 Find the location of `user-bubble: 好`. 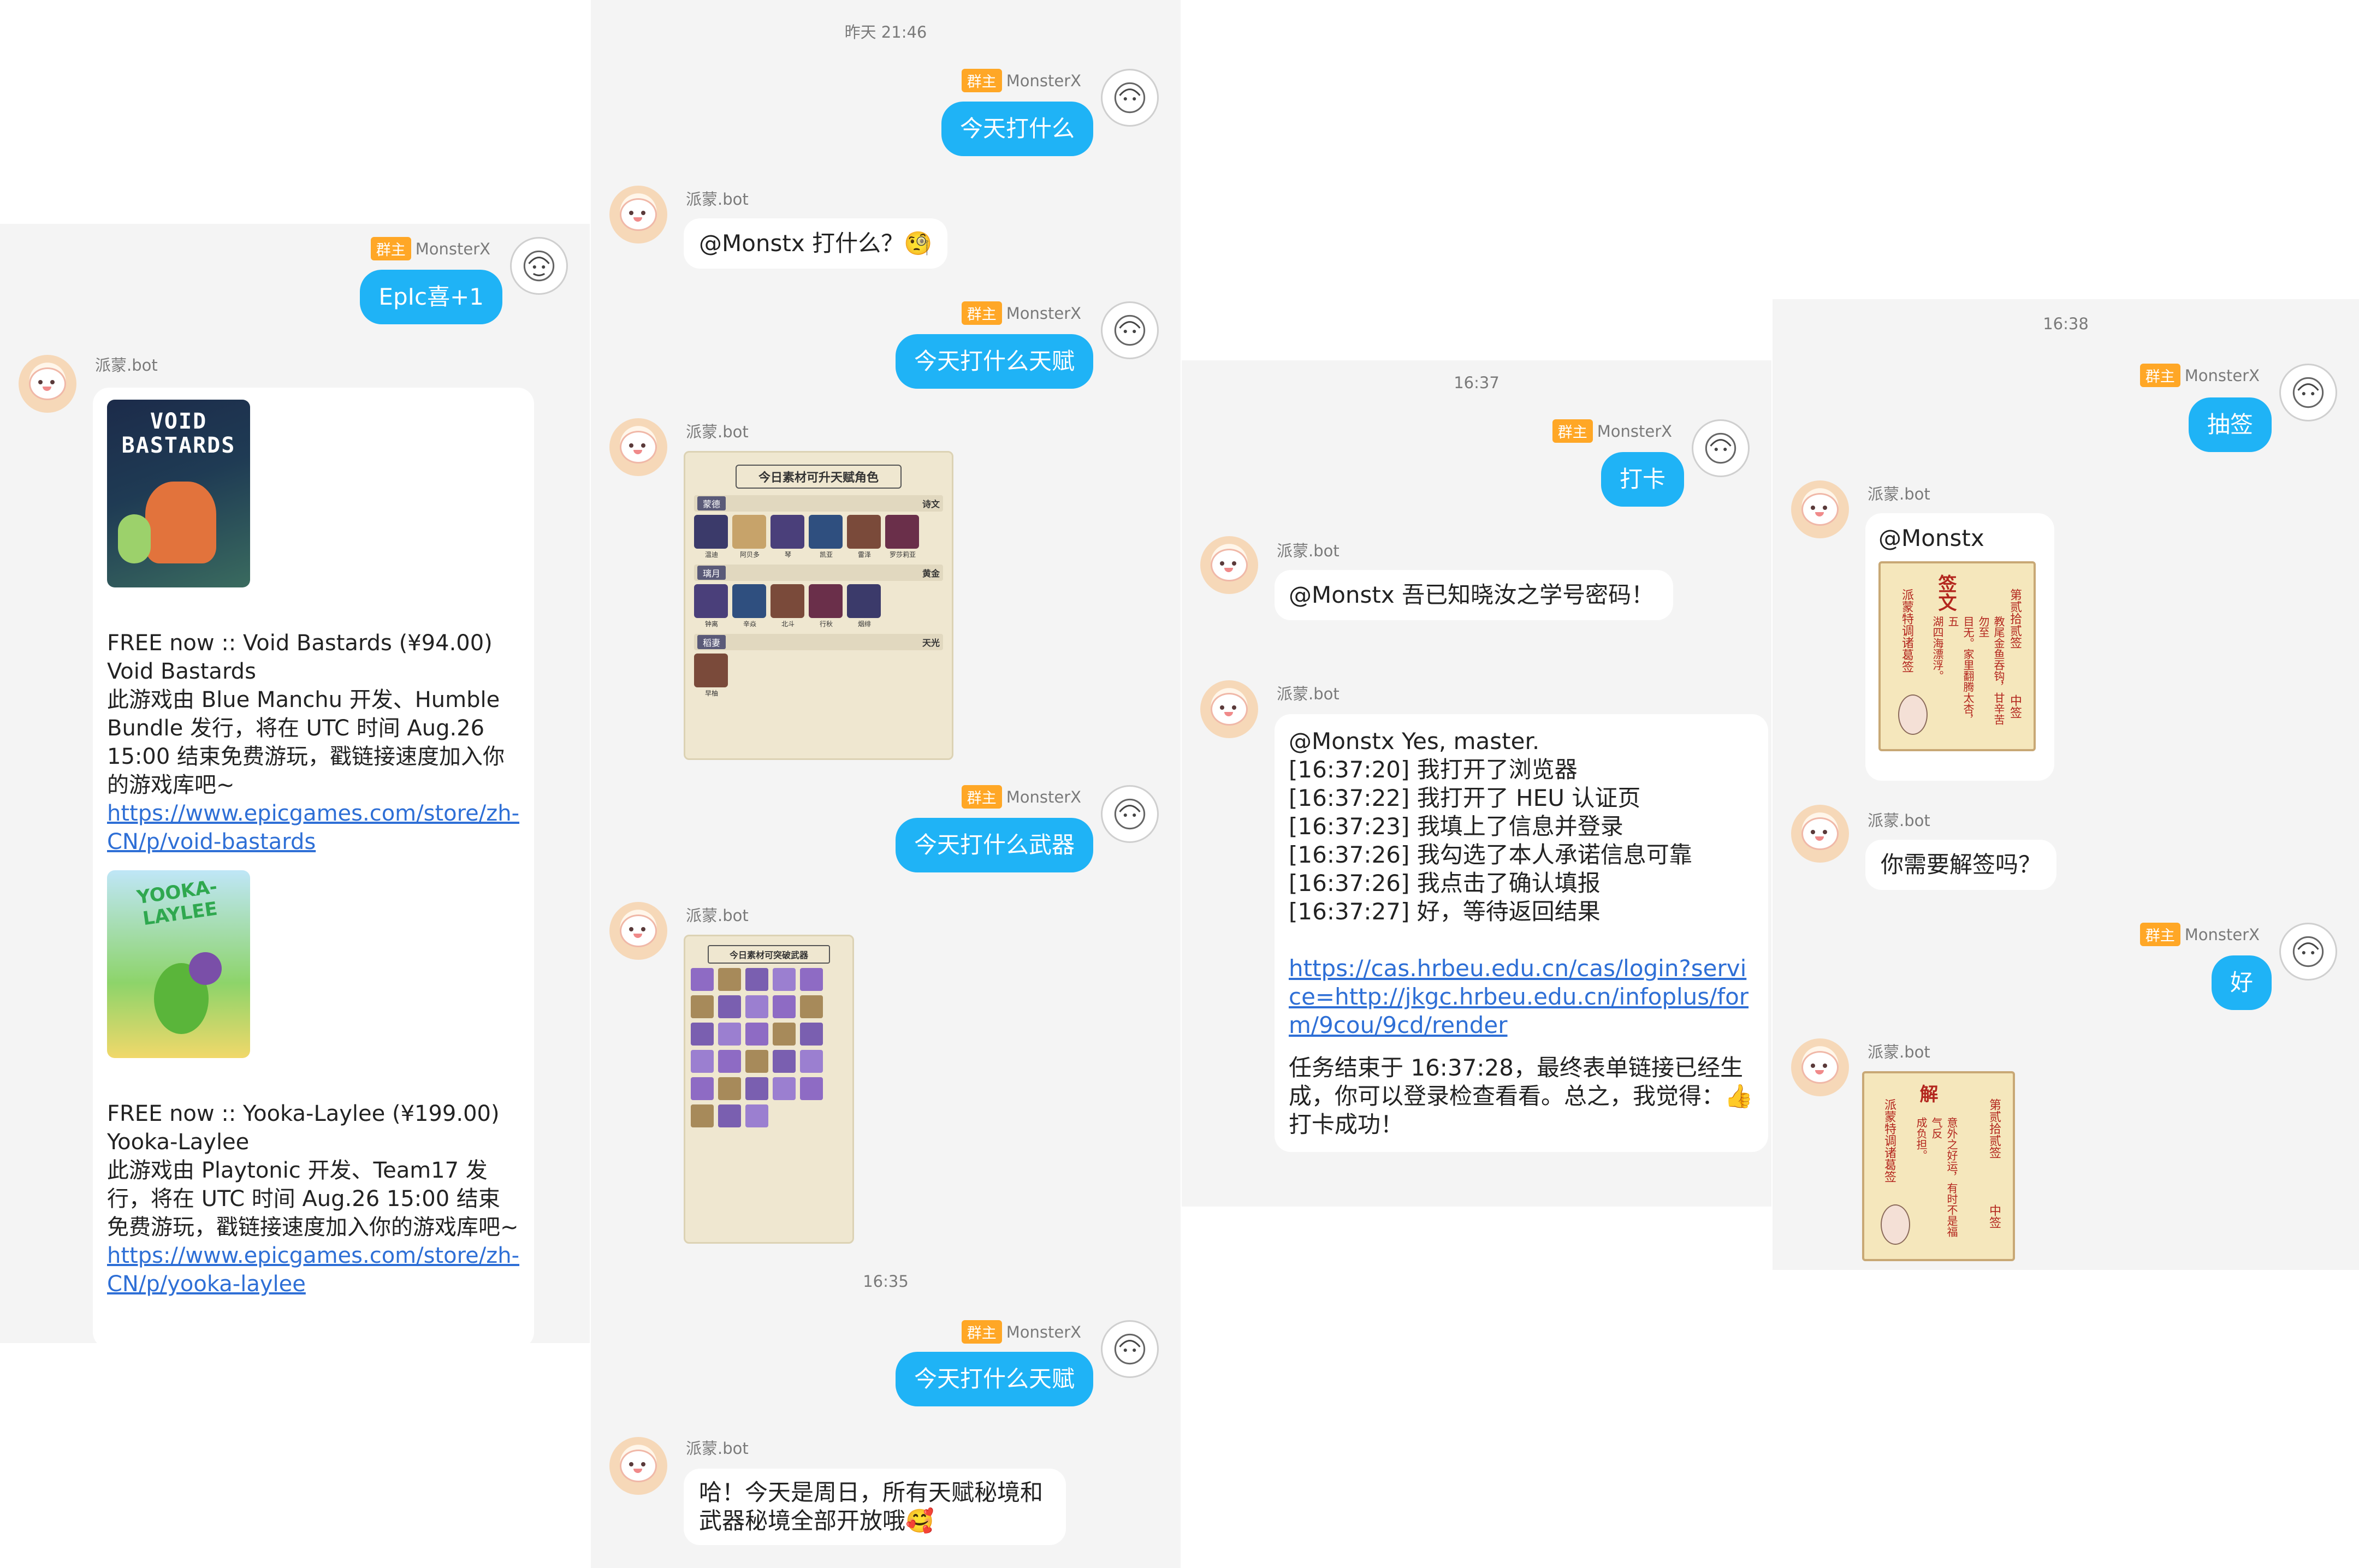

user-bubble: 好 is located at coordinates (2241, 982).